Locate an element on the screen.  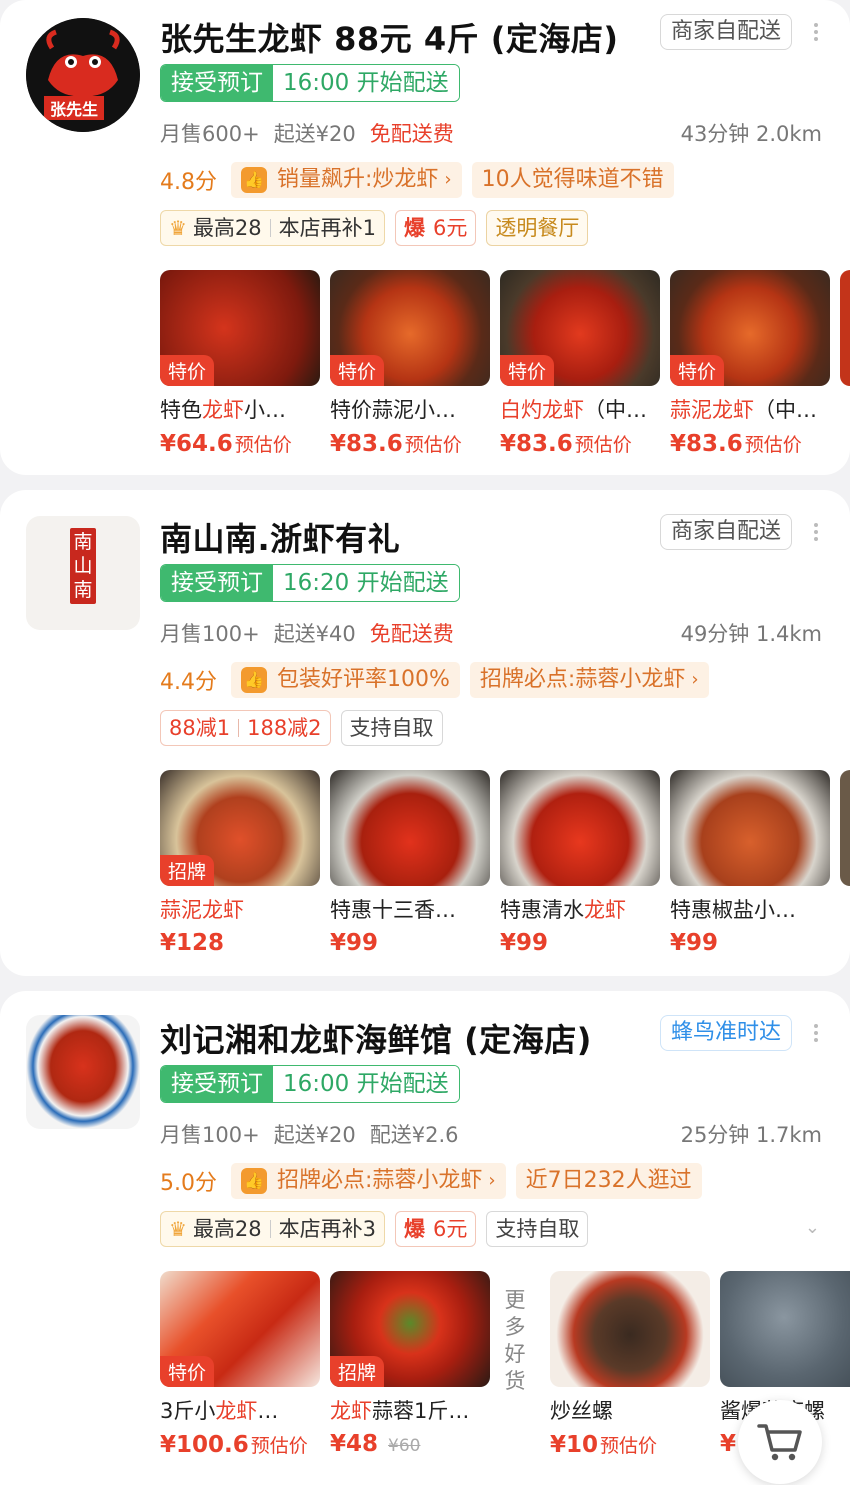
delivery-fee: 免配送费 is located at coordinates (411, 134).